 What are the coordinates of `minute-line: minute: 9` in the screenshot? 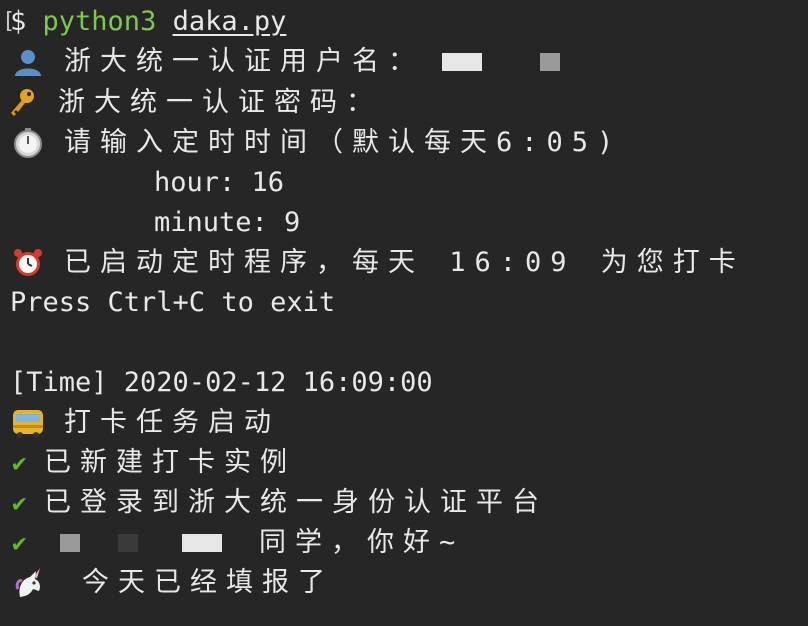 It's located at (227, 222).